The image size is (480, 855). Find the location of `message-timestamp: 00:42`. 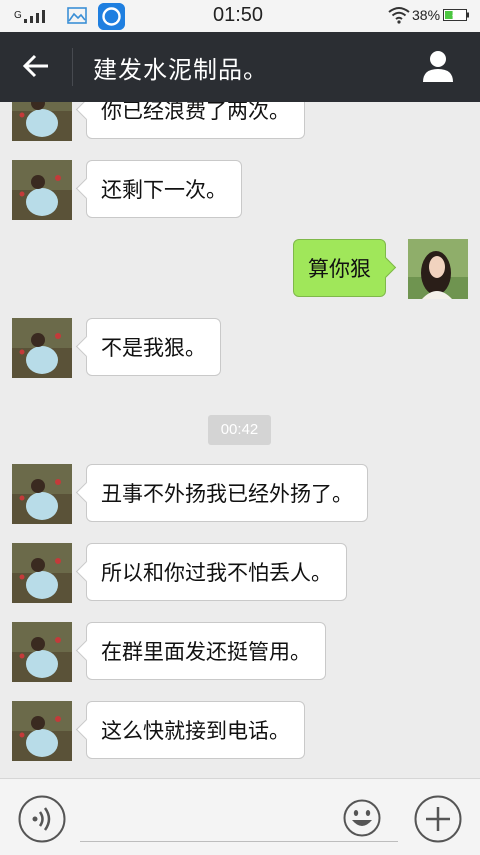

message-timestamp: 00:42 is located at coordinates (239, 430).